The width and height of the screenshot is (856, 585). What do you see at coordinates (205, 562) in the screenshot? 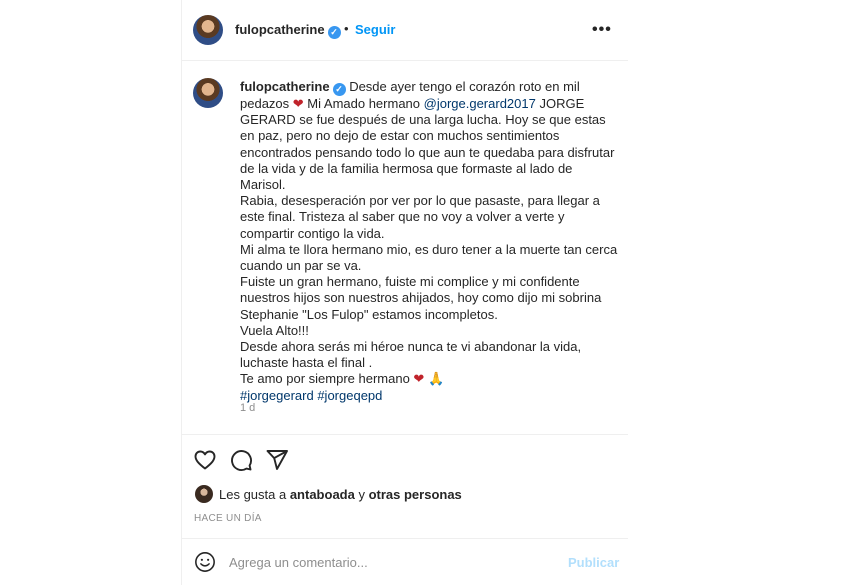
I see `smiley-icon` at bounding box center [205, 562].